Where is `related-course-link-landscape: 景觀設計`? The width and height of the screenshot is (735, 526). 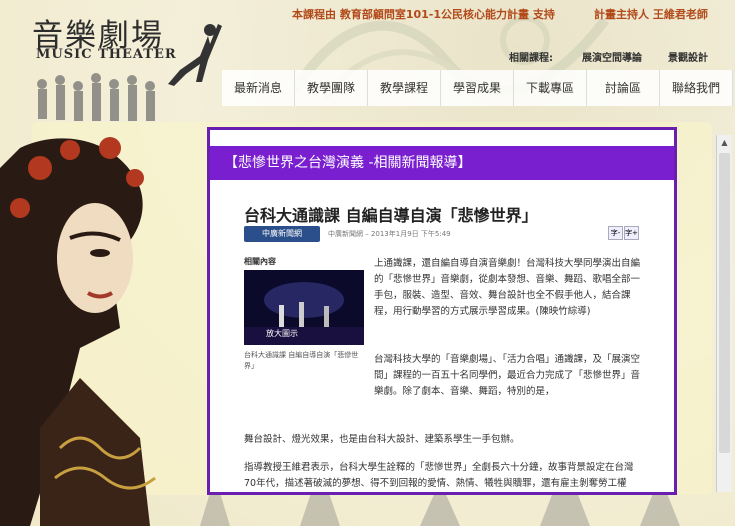
related-course-link-landscape: 景觀設計 is located at coordinates (688, 56).